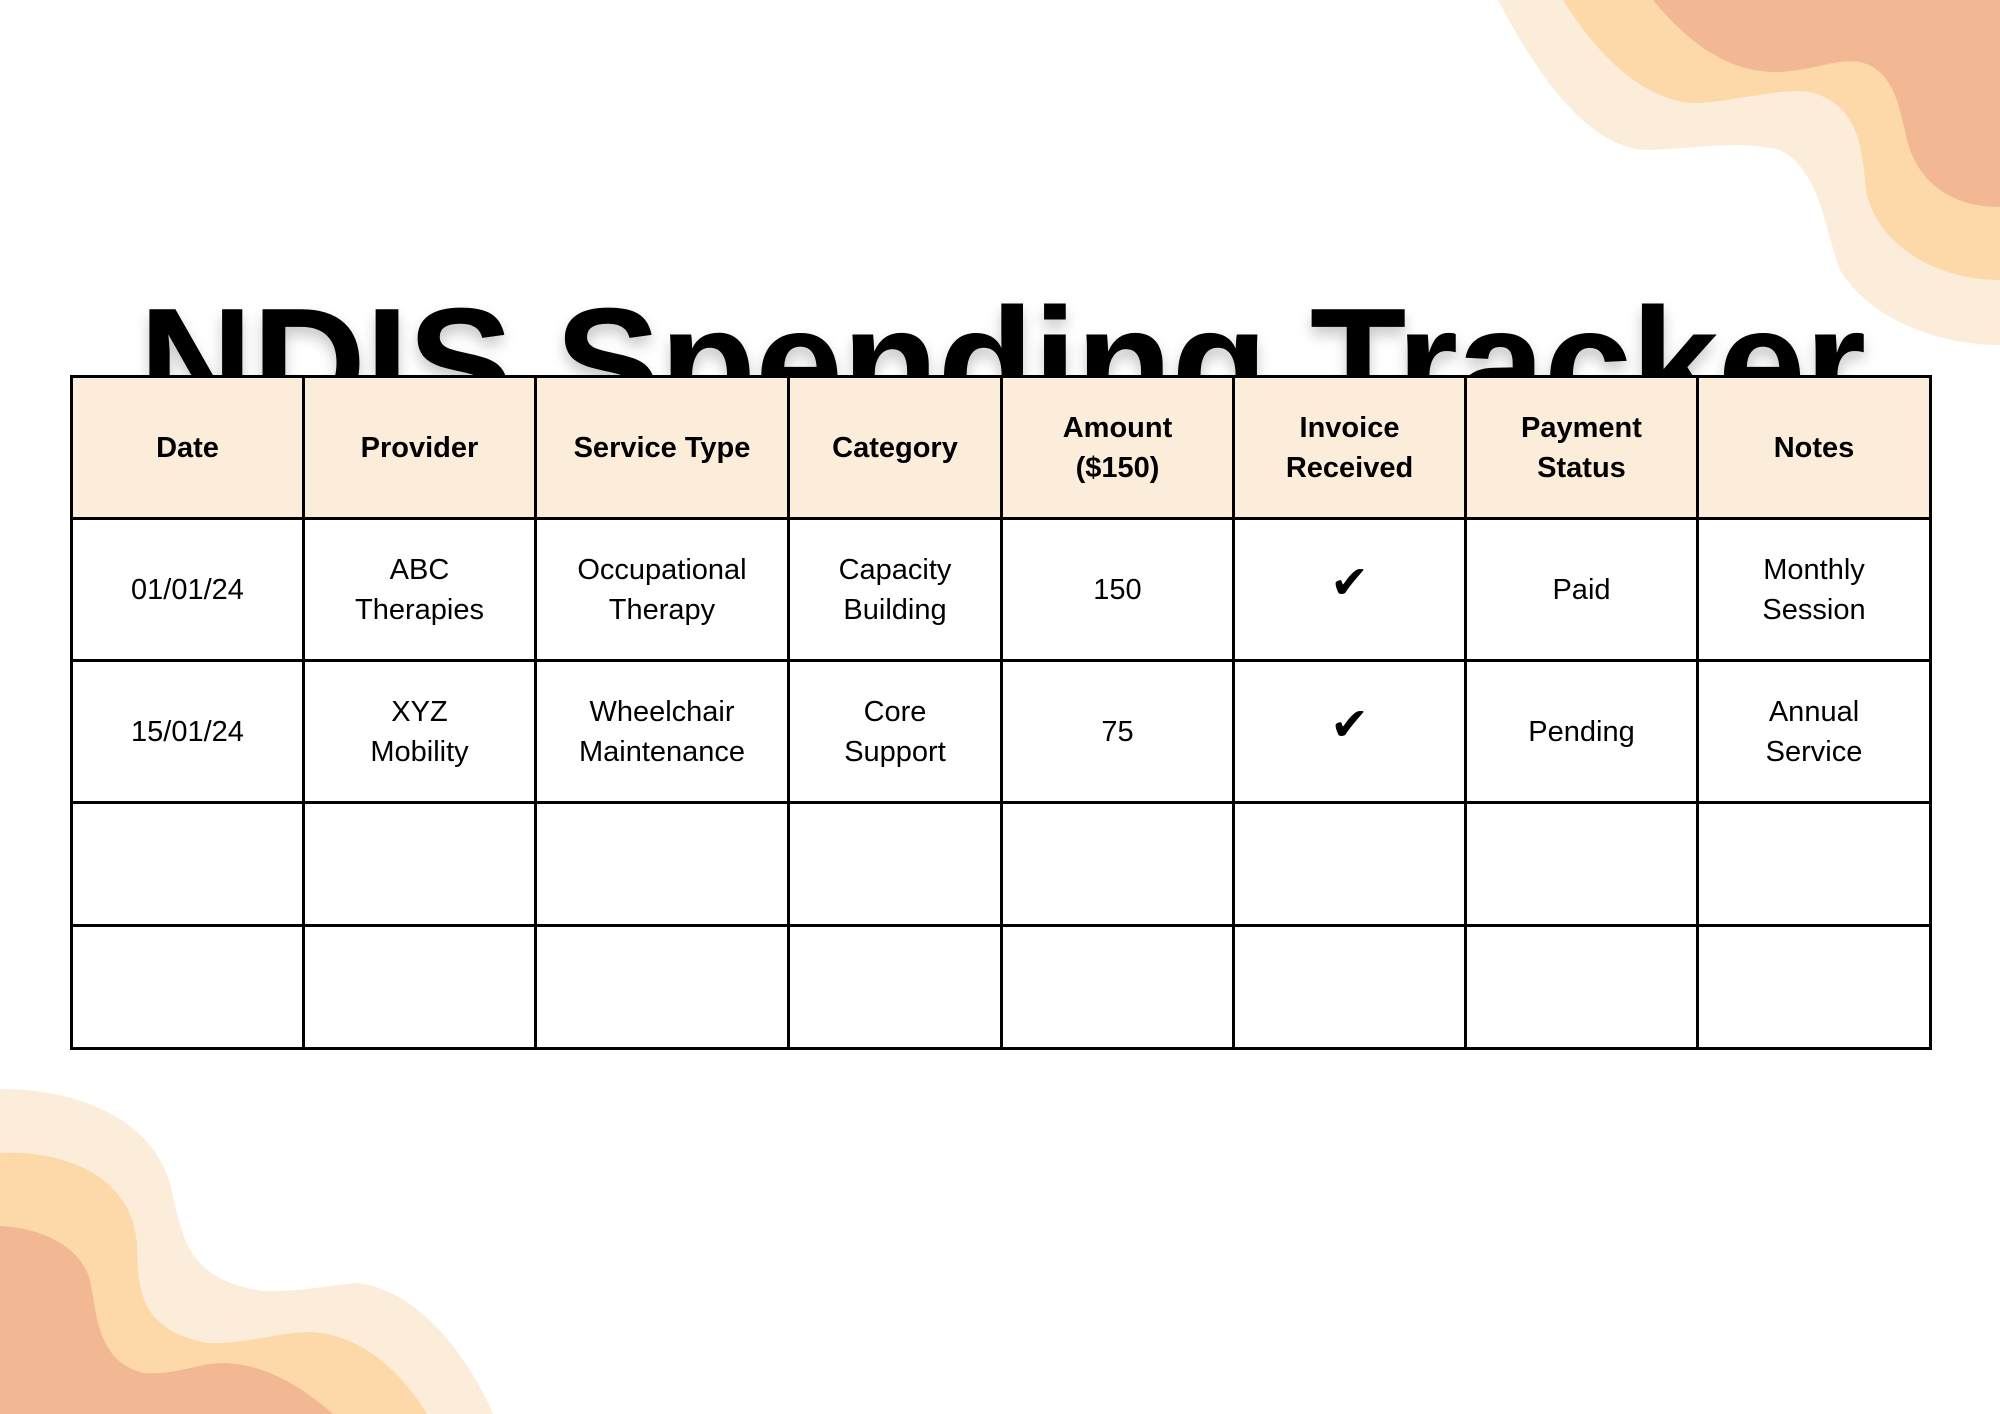 This screenshot has height=1414, width=2000. Describe the element at coordinates (1581, 731) in the screenshot. I see `cell-payment-status: Pending` at that location.